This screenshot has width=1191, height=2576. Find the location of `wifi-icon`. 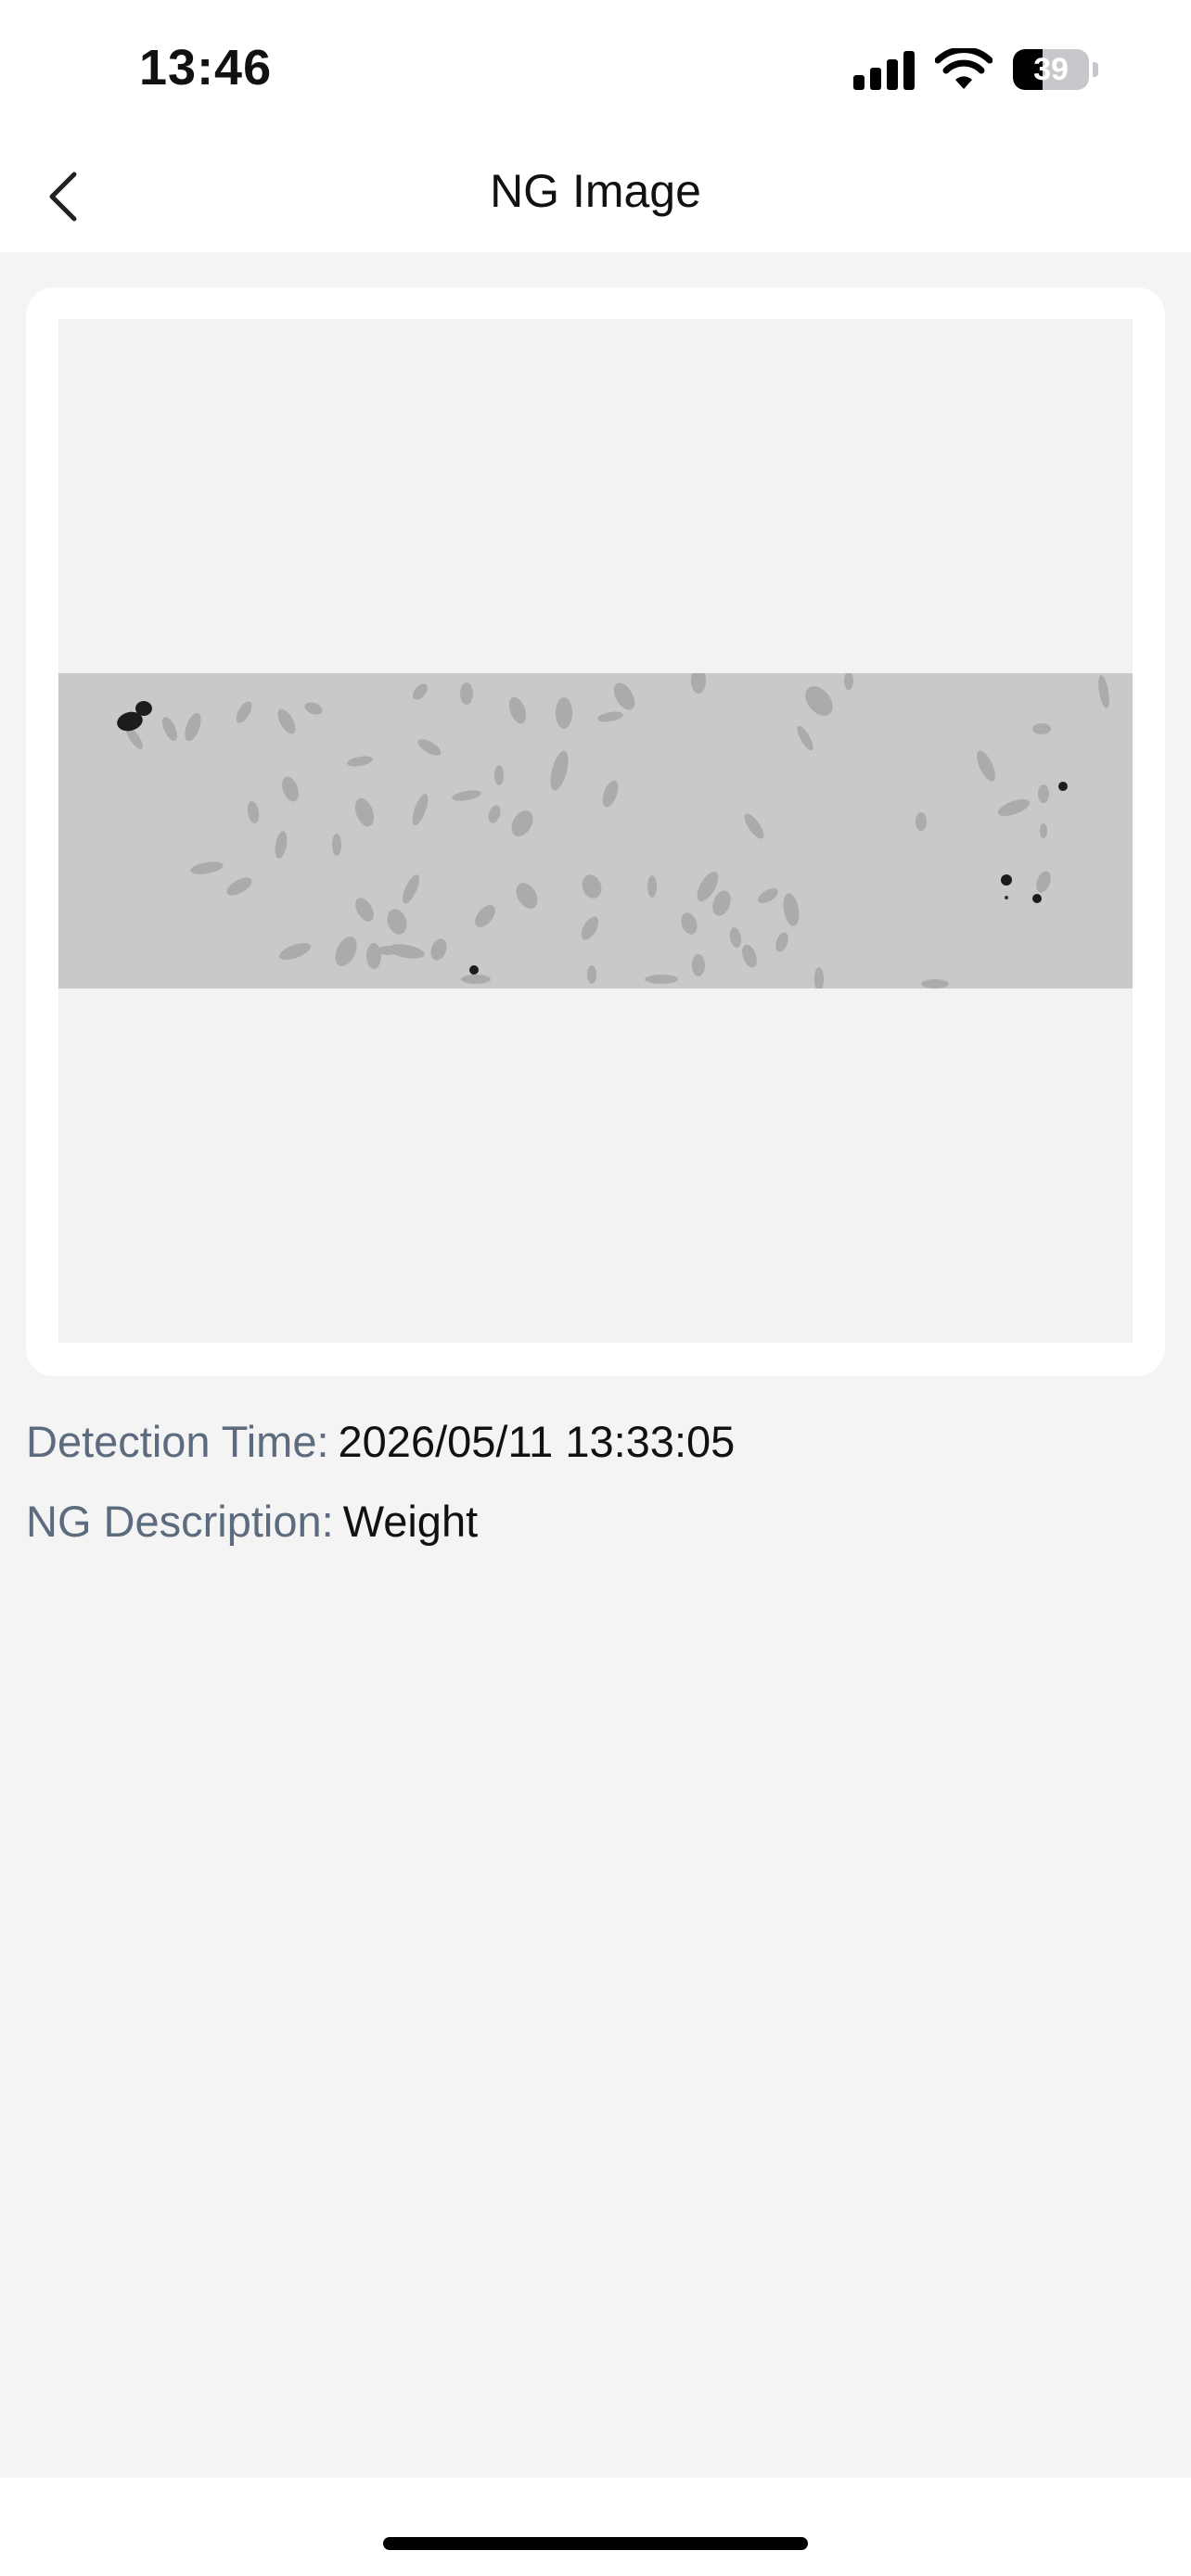

wifi-icon is located at coordinates (963, 68).